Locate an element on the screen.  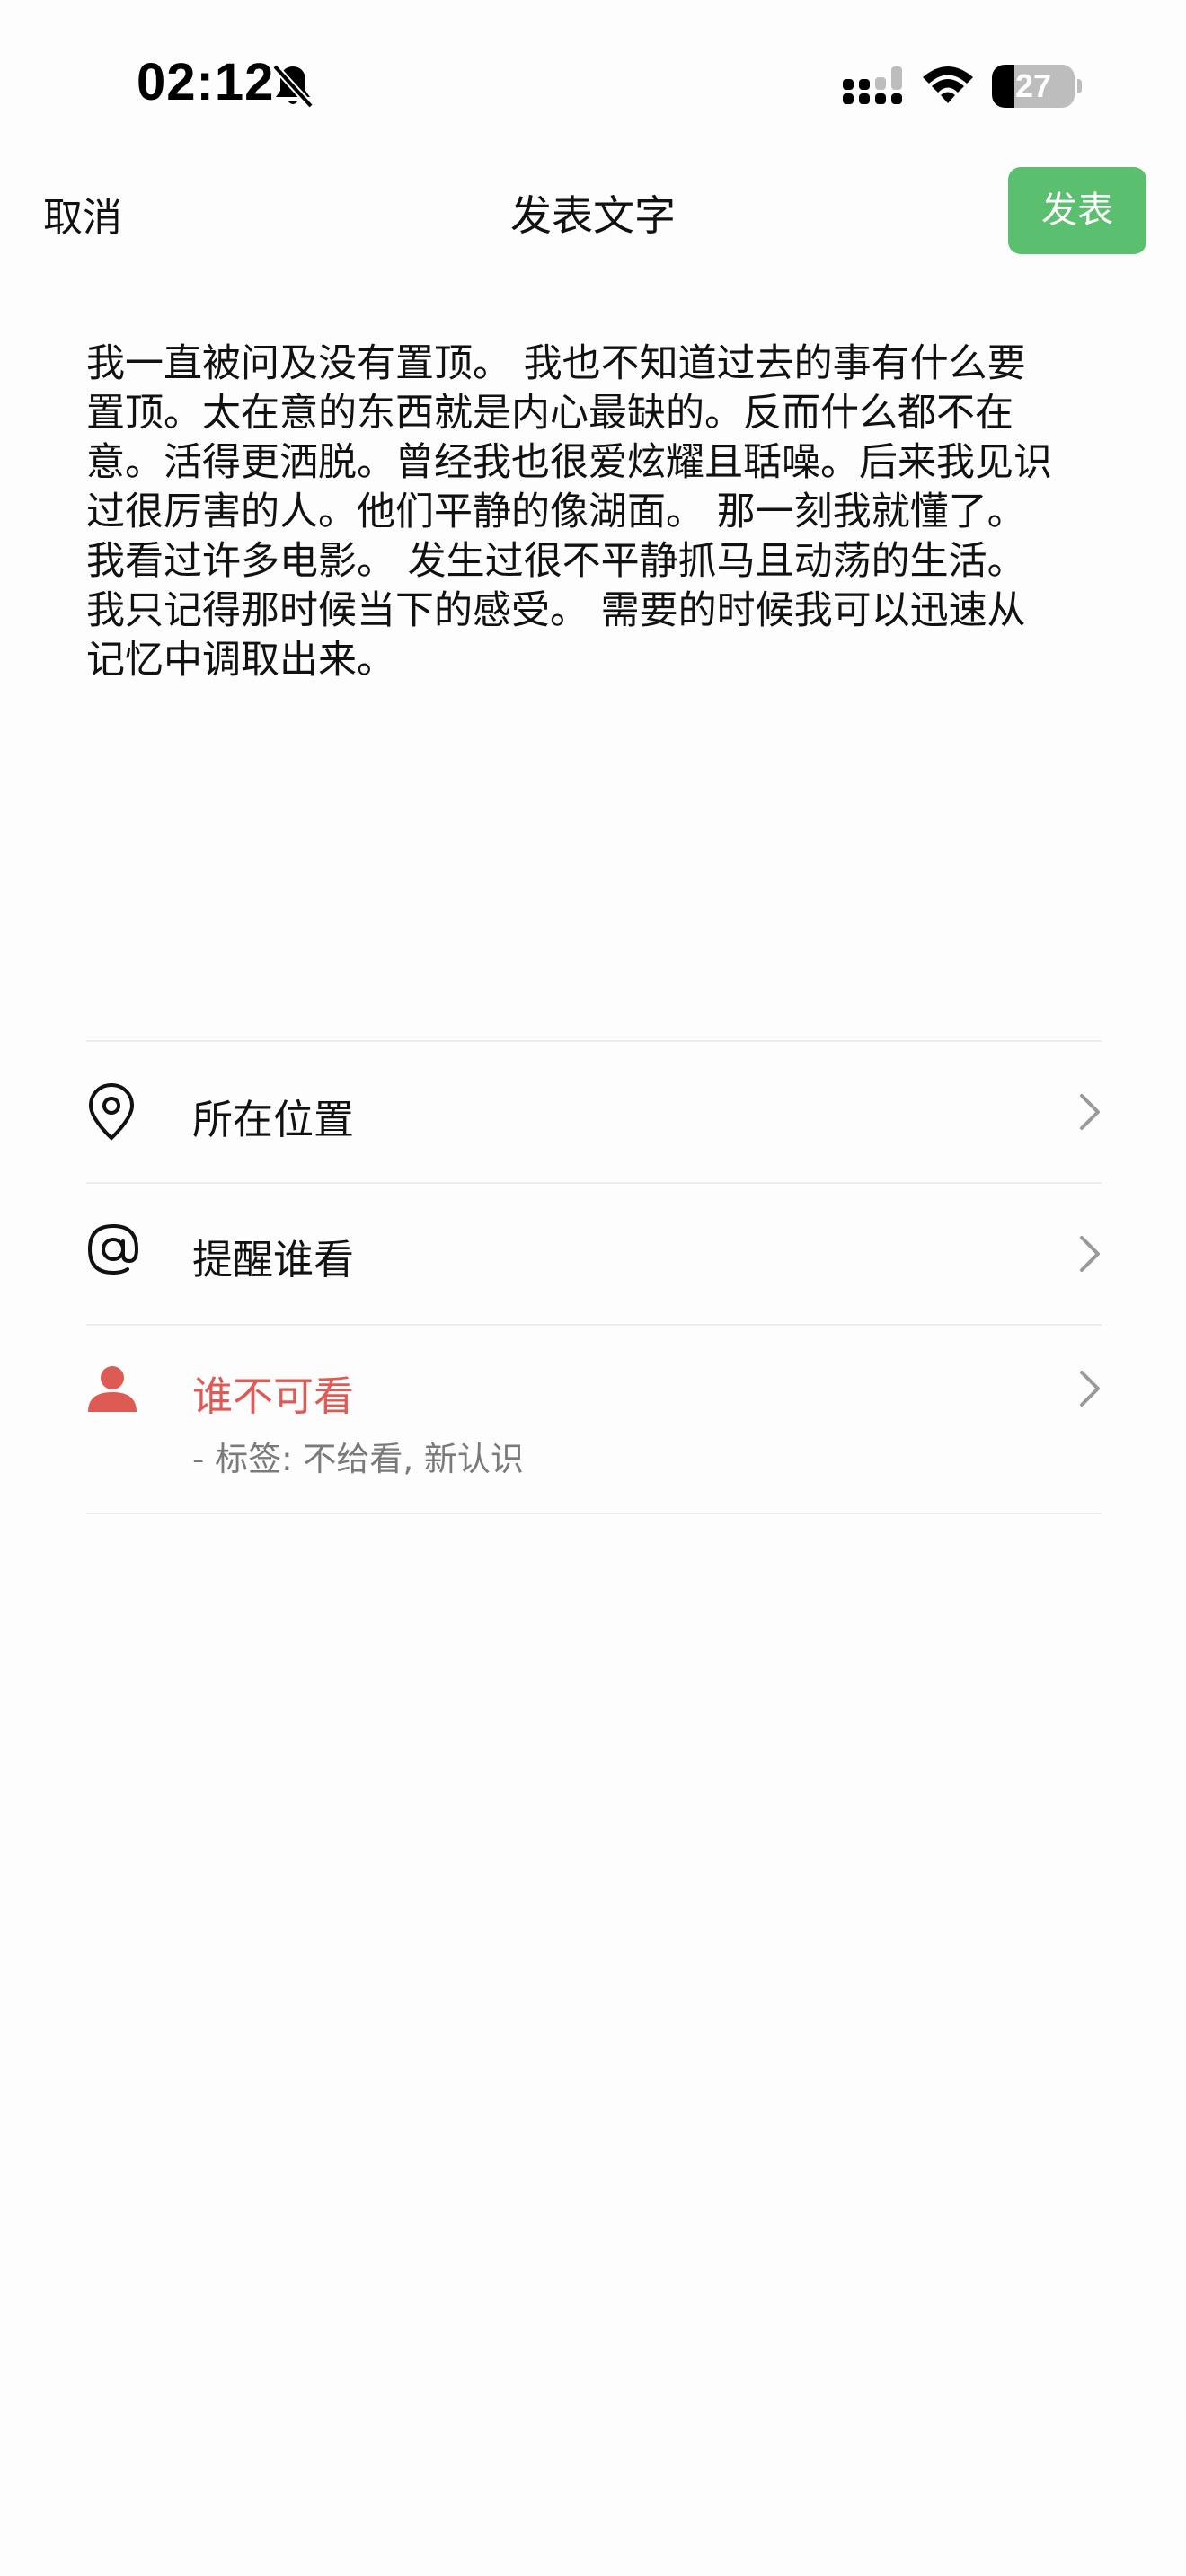
post-text-line: 我看过许多电影。 发生过很不平静抓马且动荡的生活。 is located at coordinates (556, 561).